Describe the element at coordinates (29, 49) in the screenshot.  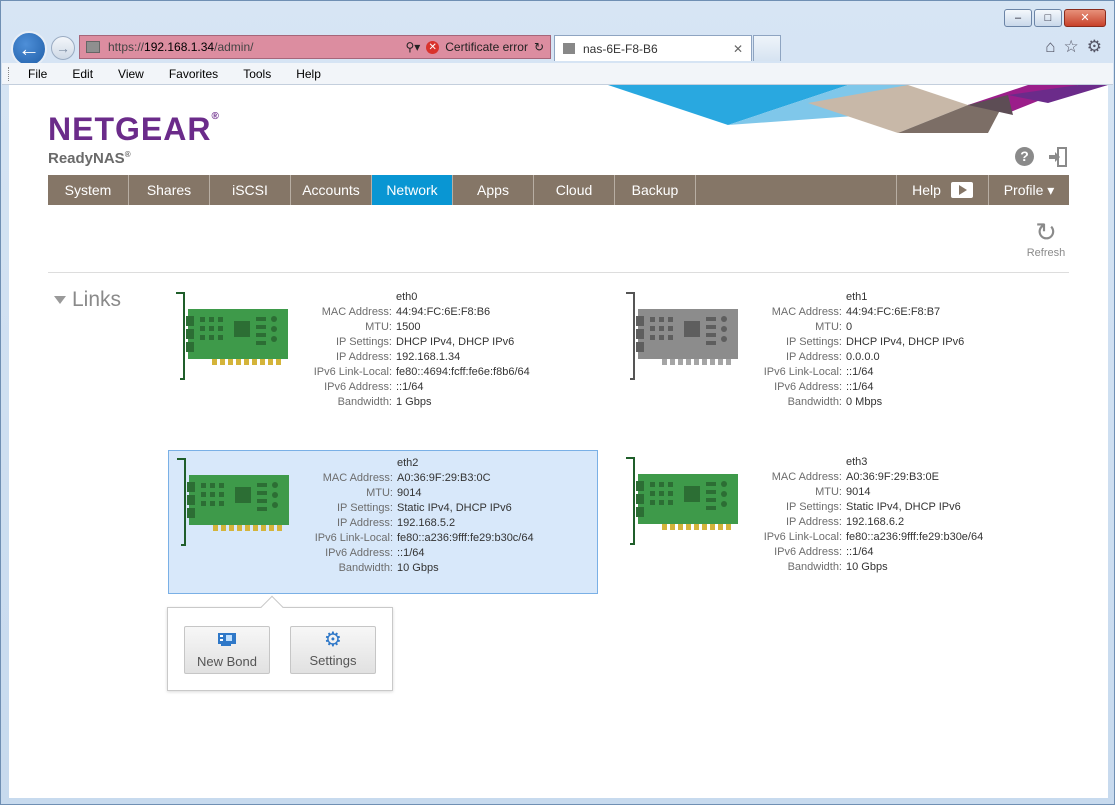
I see `back-button: ←` at that location.